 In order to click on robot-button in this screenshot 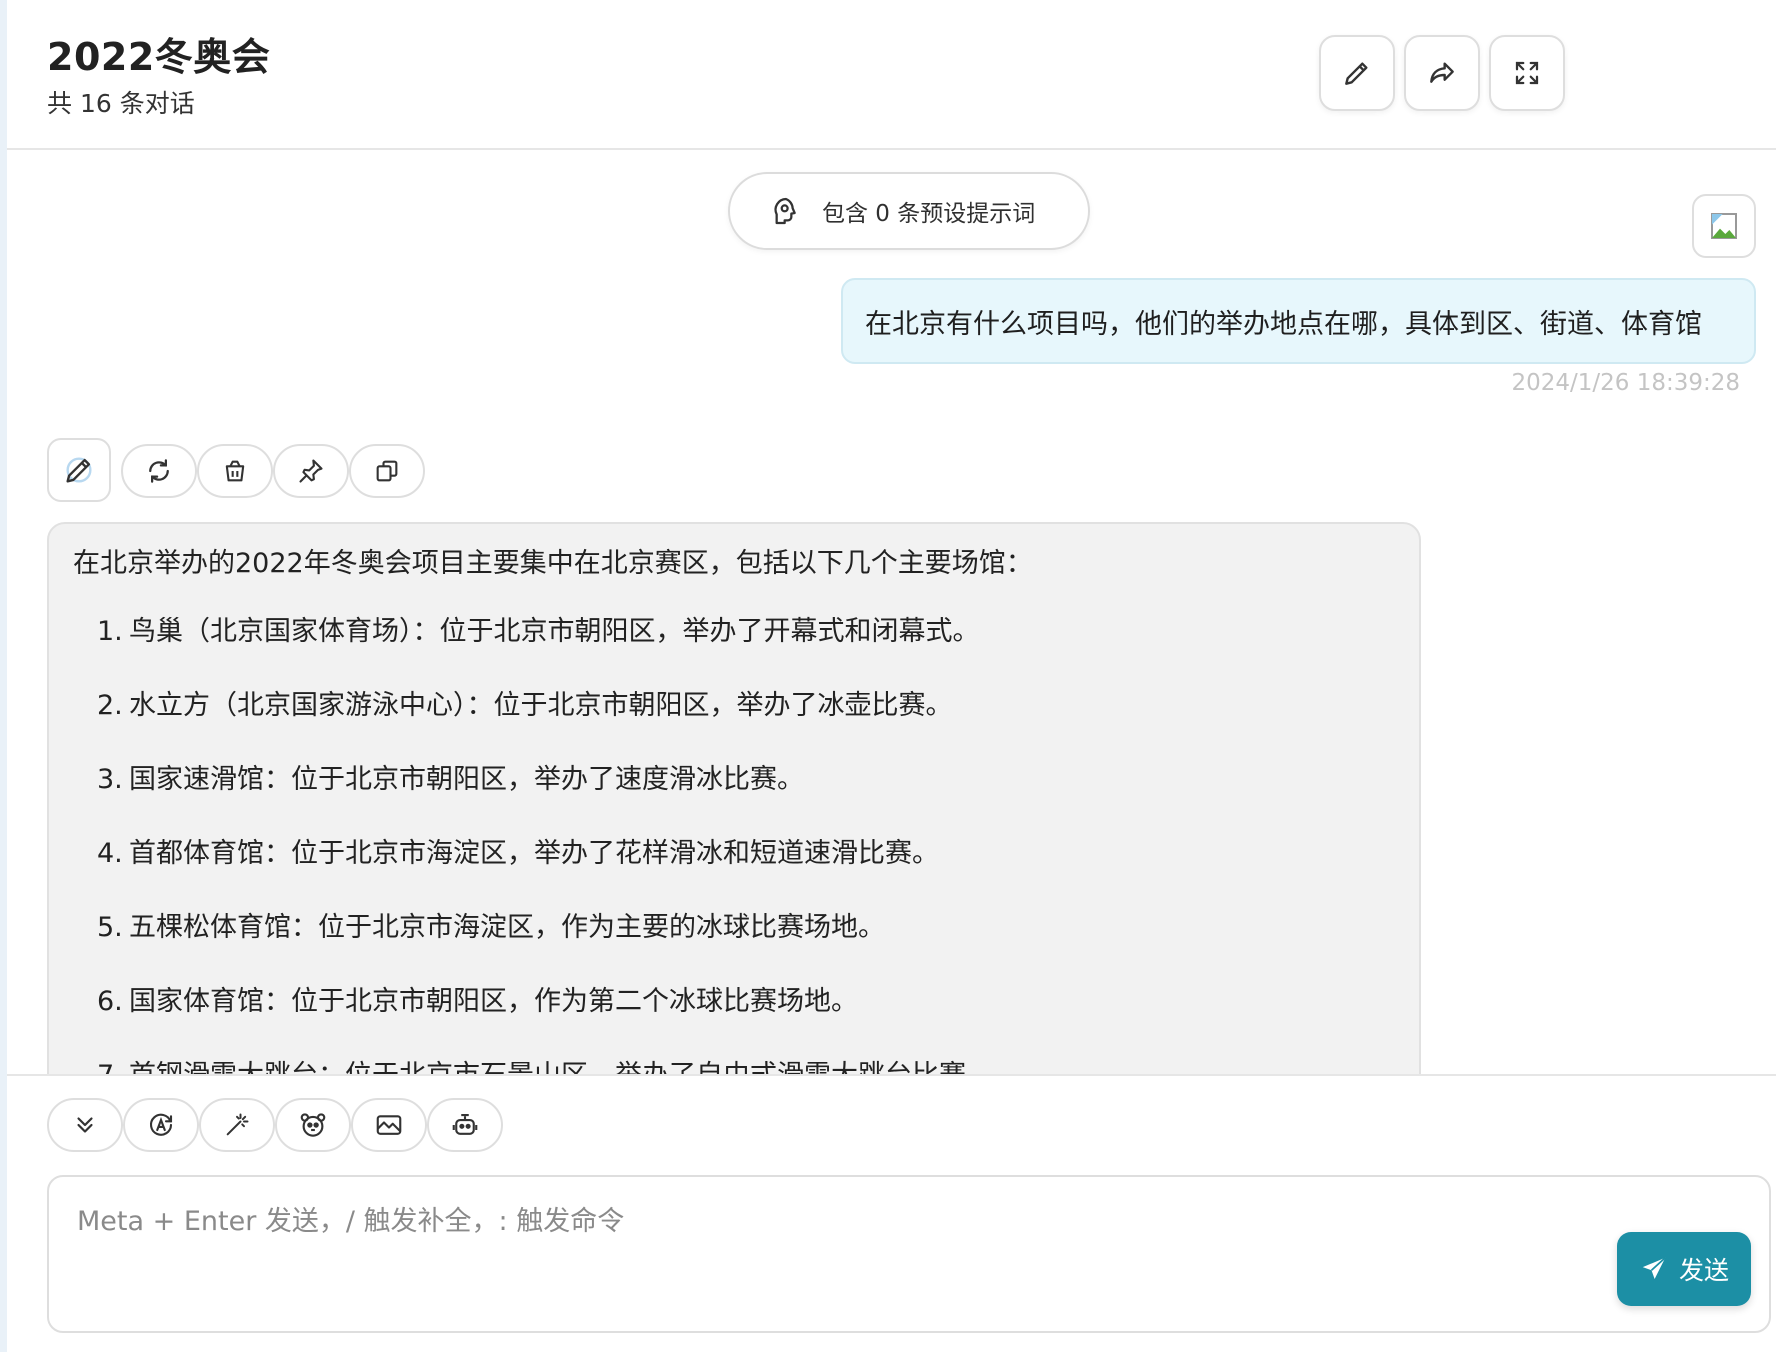, I will do `click(465, 1125)`.